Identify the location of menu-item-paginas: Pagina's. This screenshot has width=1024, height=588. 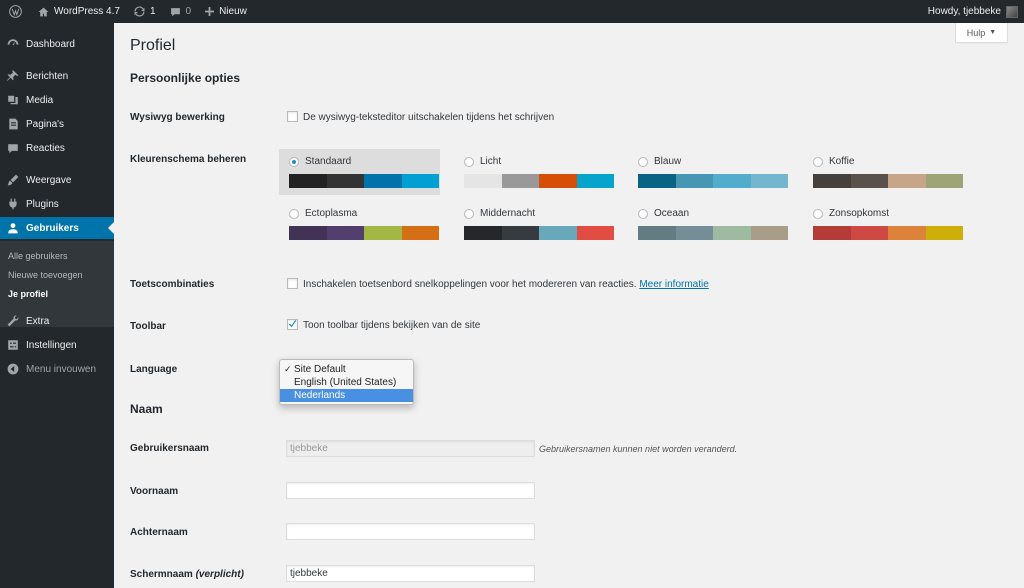
(57, 124).